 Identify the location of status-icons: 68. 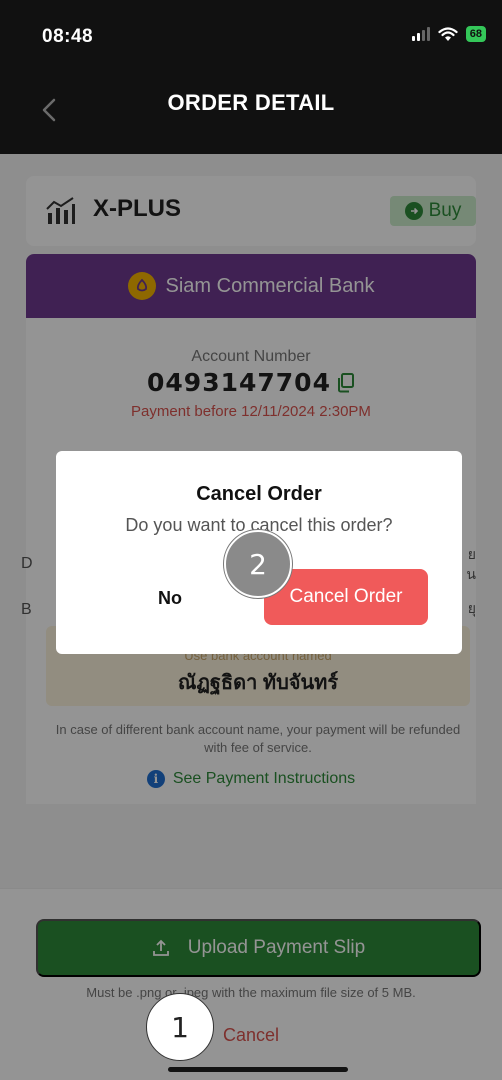
(448, 34).